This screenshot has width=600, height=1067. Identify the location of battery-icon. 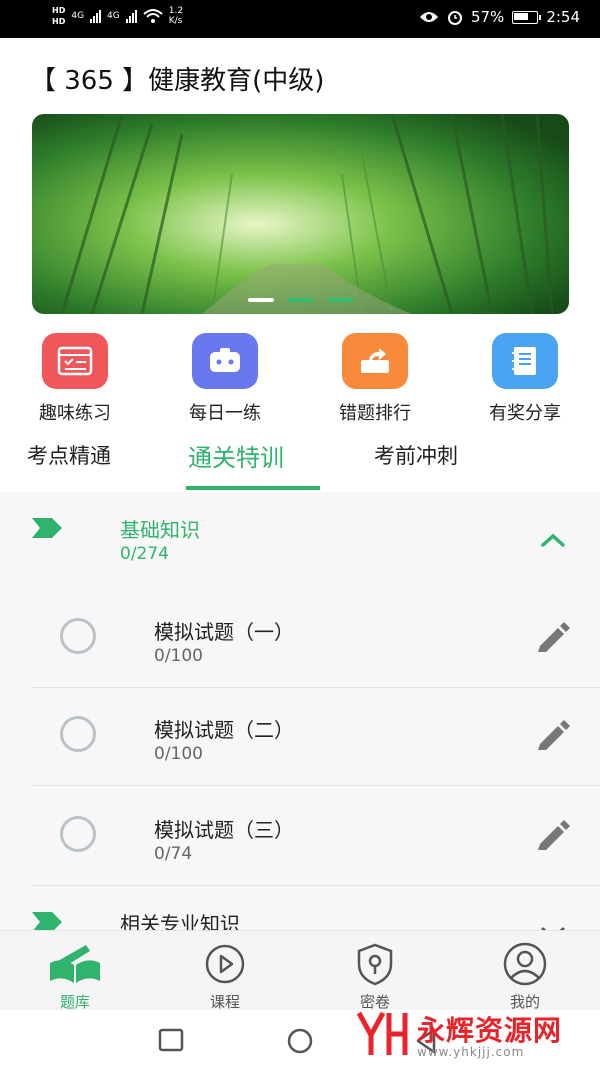
(527, 17).